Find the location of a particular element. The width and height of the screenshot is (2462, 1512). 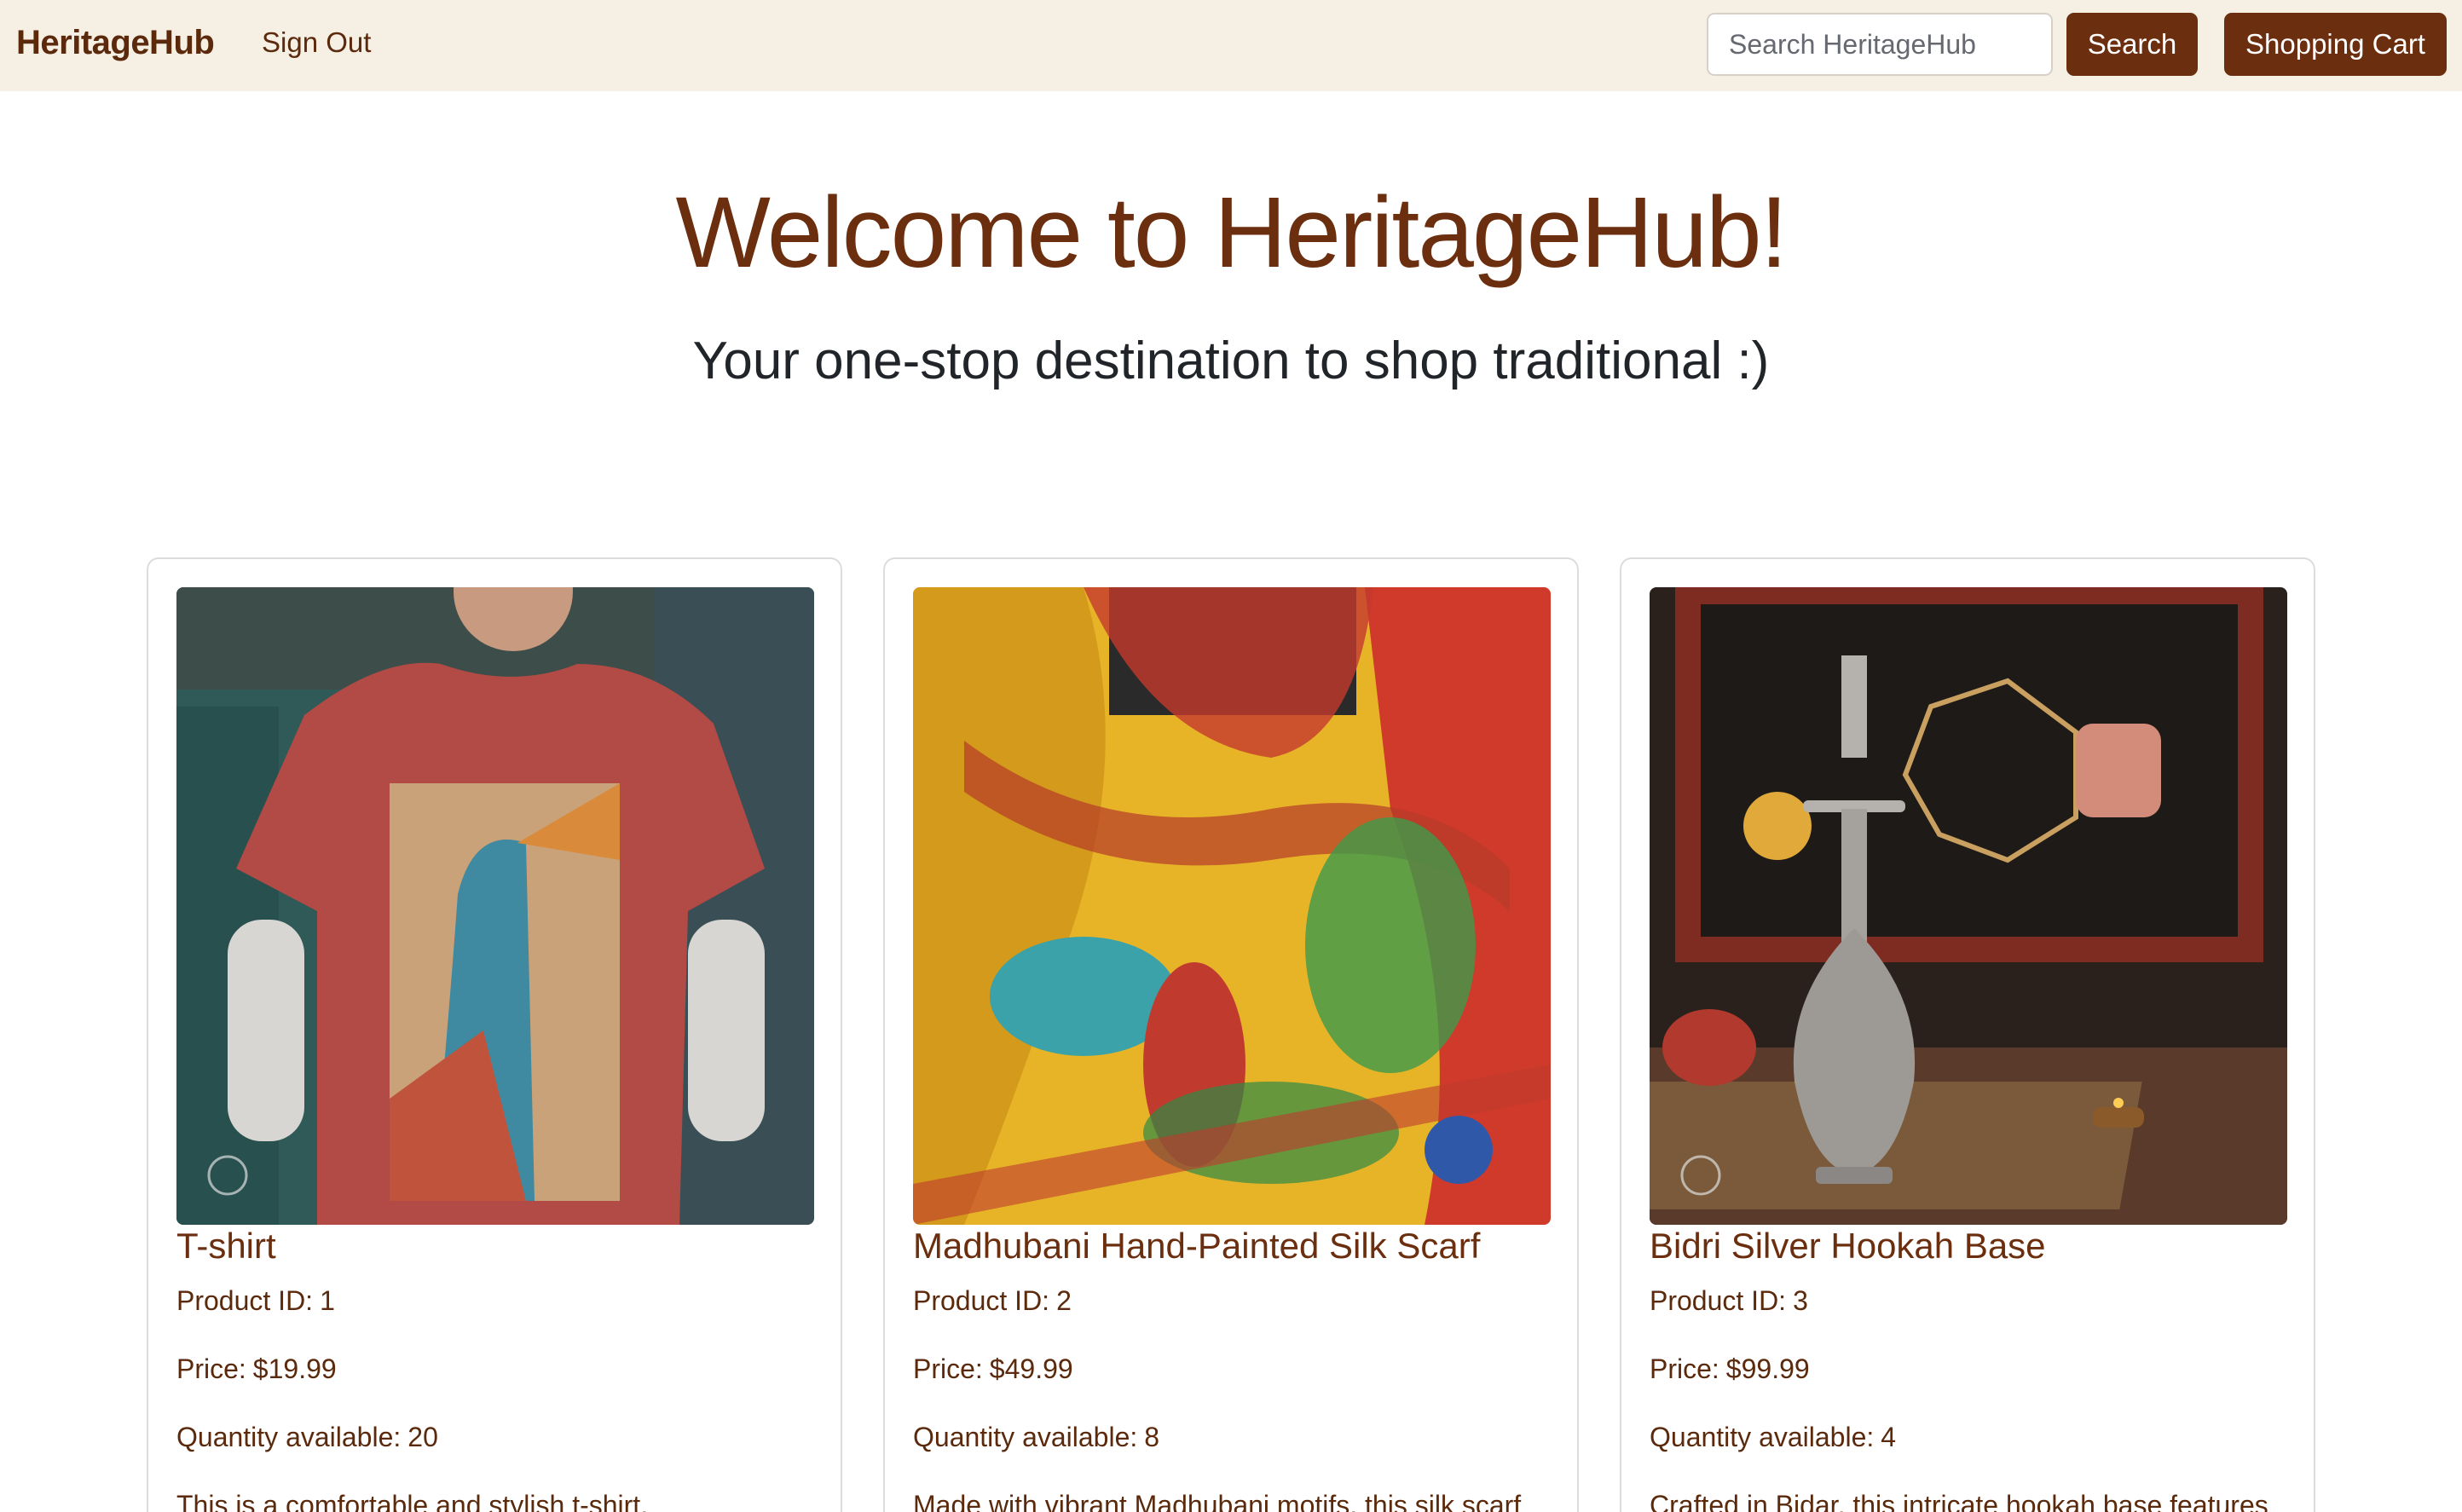

quantity-value: 8 is located at coordinates (1152, 1437).